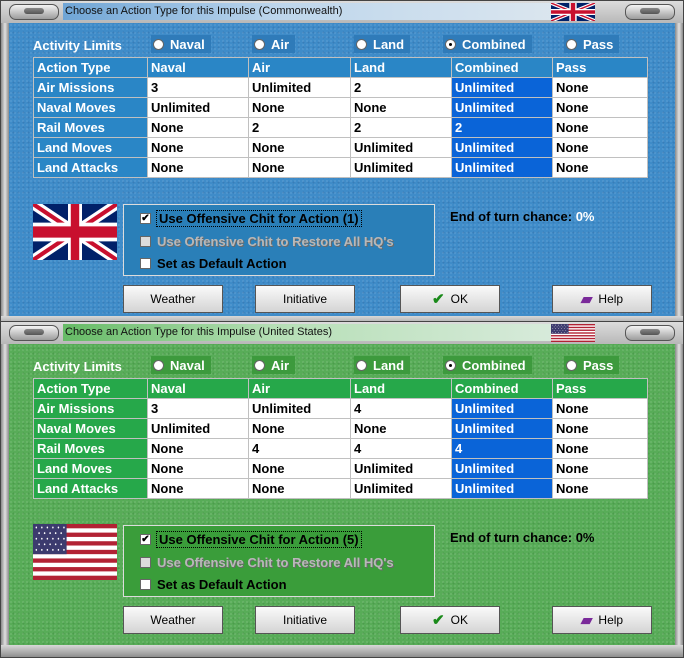  Describe the element at coordinates (586, 620) in the screenshot. I see `book-icon: ▰` at that location.